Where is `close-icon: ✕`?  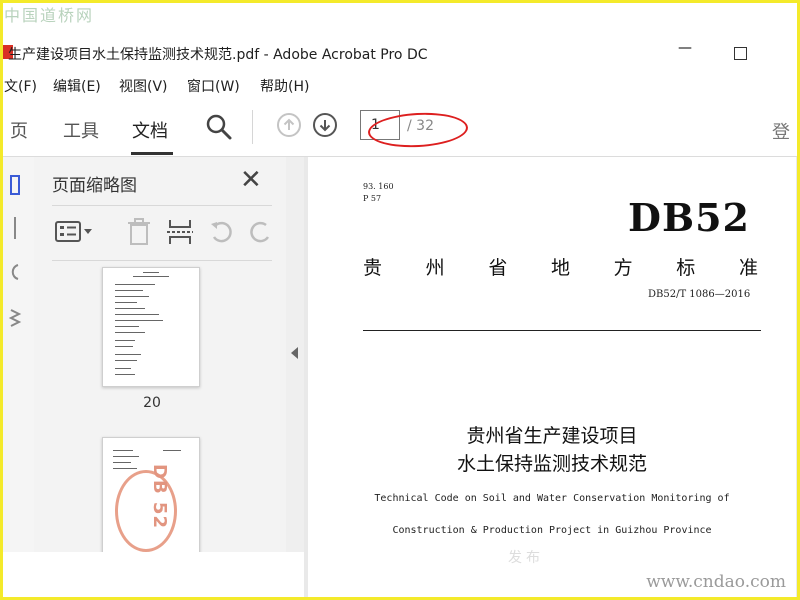
close-icon: ✕ is located at coordinates (251, 180).